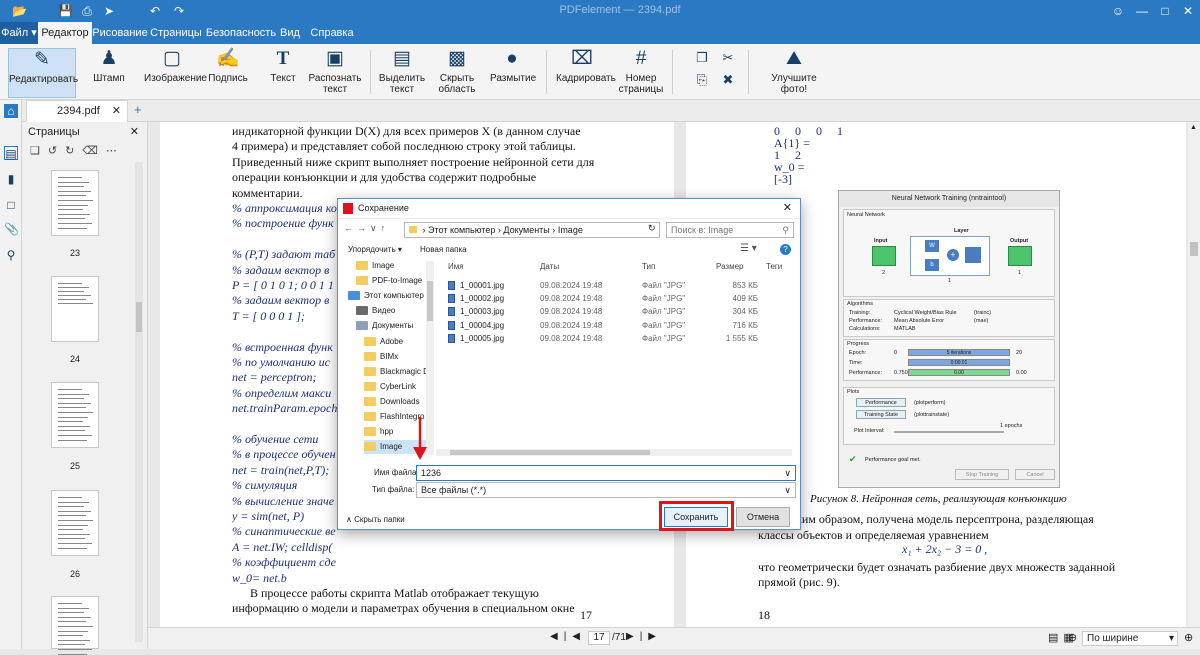 This screenshot has height=655, width=1200. I want to click on comments-icon: □, so click(11, 205).